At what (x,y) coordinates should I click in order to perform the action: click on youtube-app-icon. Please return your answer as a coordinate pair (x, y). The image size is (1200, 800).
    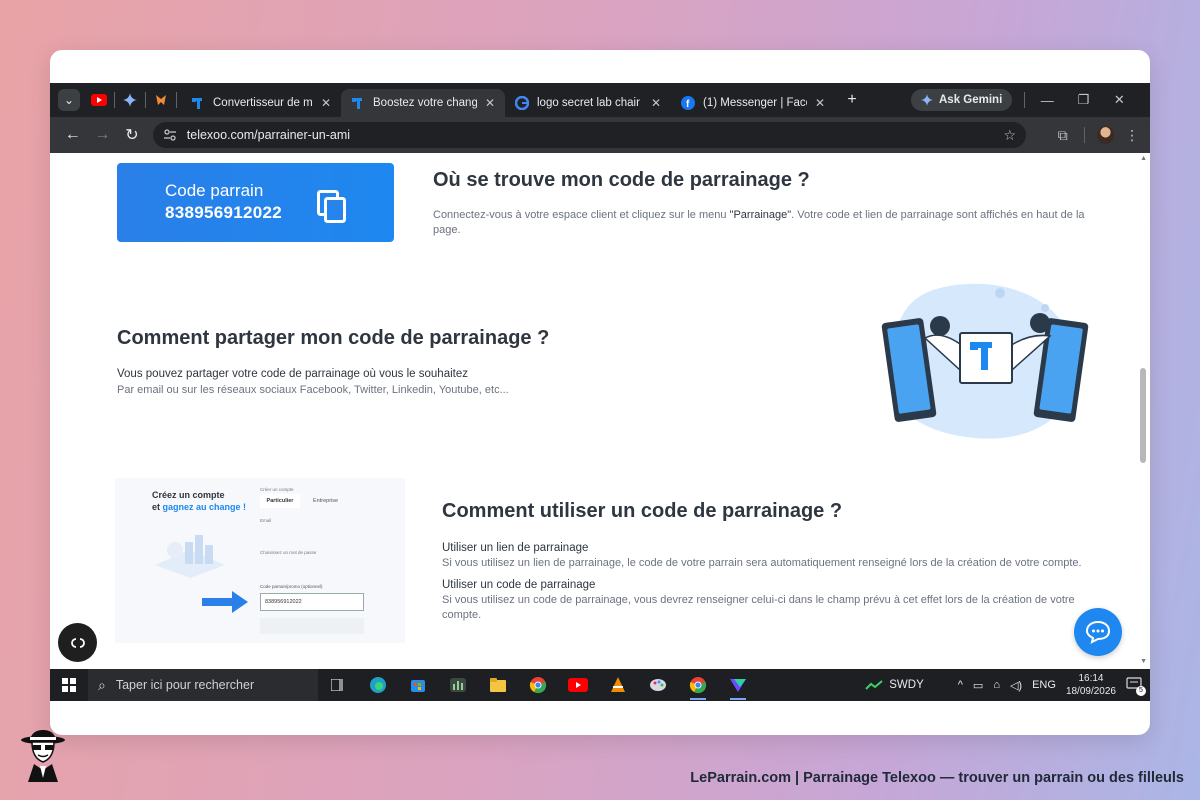
    Looking at the image, I should click on (578, 685).